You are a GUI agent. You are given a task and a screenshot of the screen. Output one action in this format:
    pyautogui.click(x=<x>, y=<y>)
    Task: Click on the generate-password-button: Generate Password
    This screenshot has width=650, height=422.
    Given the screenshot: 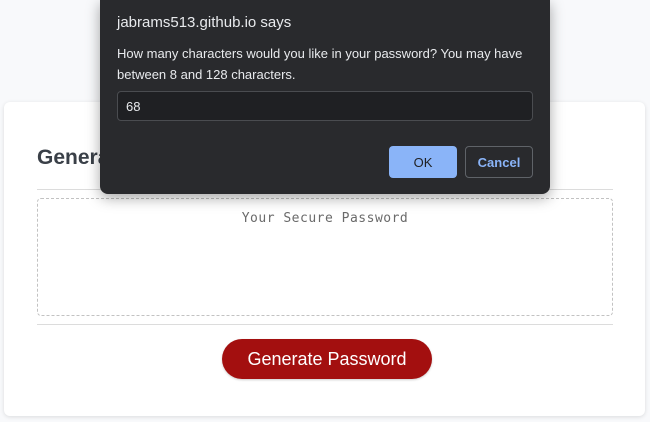 What is the action you would take?
    pyautogui.click(x=327, y=359)
    